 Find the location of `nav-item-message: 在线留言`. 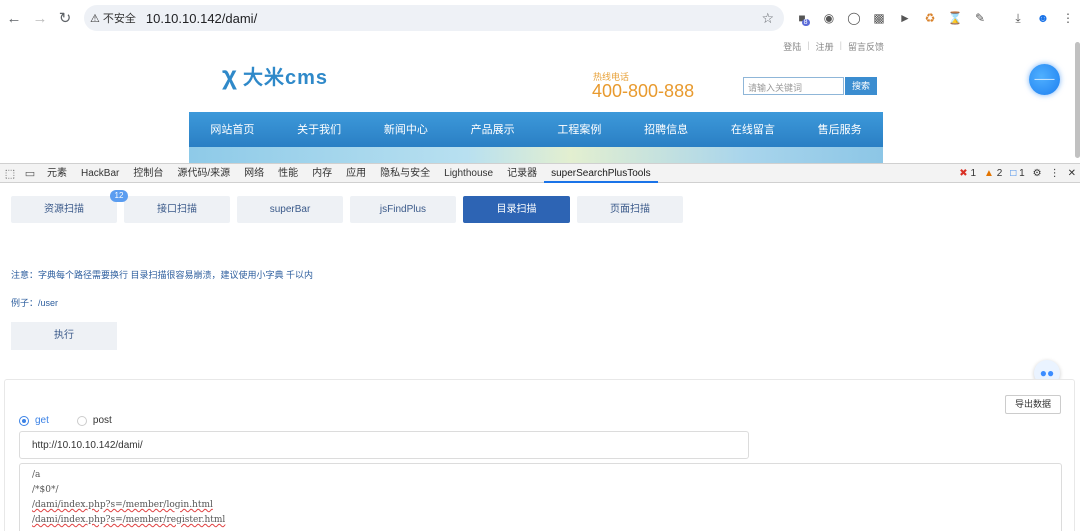

nav-item-message: 在线留言 is located at coordinates (753, 129).